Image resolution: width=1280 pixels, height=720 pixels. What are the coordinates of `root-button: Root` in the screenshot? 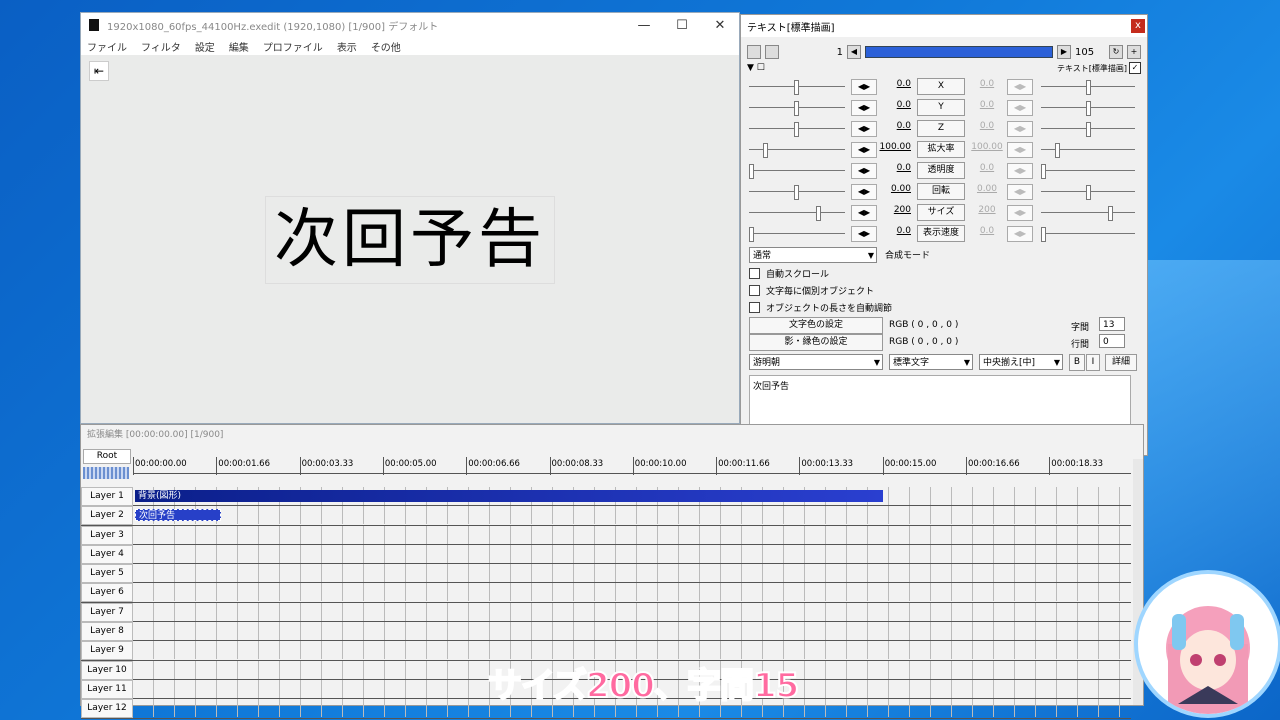 It's located at (107, 456).